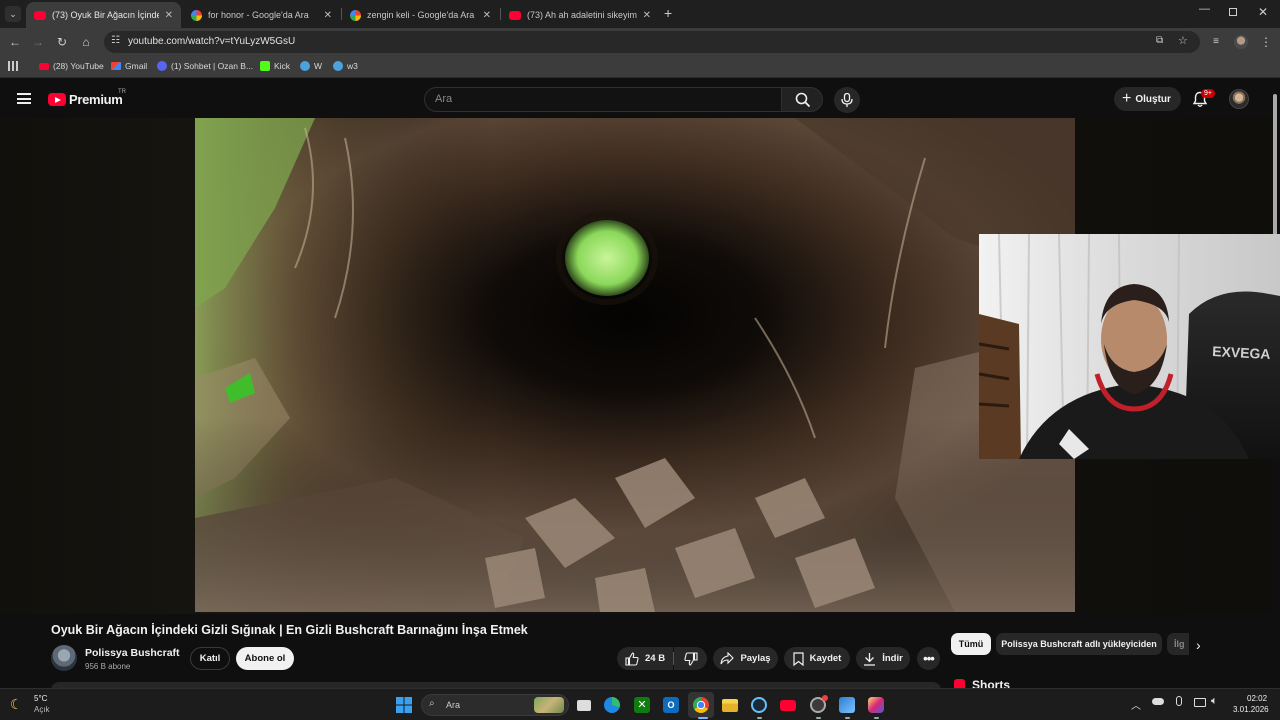 The height and width of the screenshot is (720, 1280). What do you see at coordinates (788, 705) in the screenshot?
I see `youtube-app-icon` at bounding box center [788, 705].